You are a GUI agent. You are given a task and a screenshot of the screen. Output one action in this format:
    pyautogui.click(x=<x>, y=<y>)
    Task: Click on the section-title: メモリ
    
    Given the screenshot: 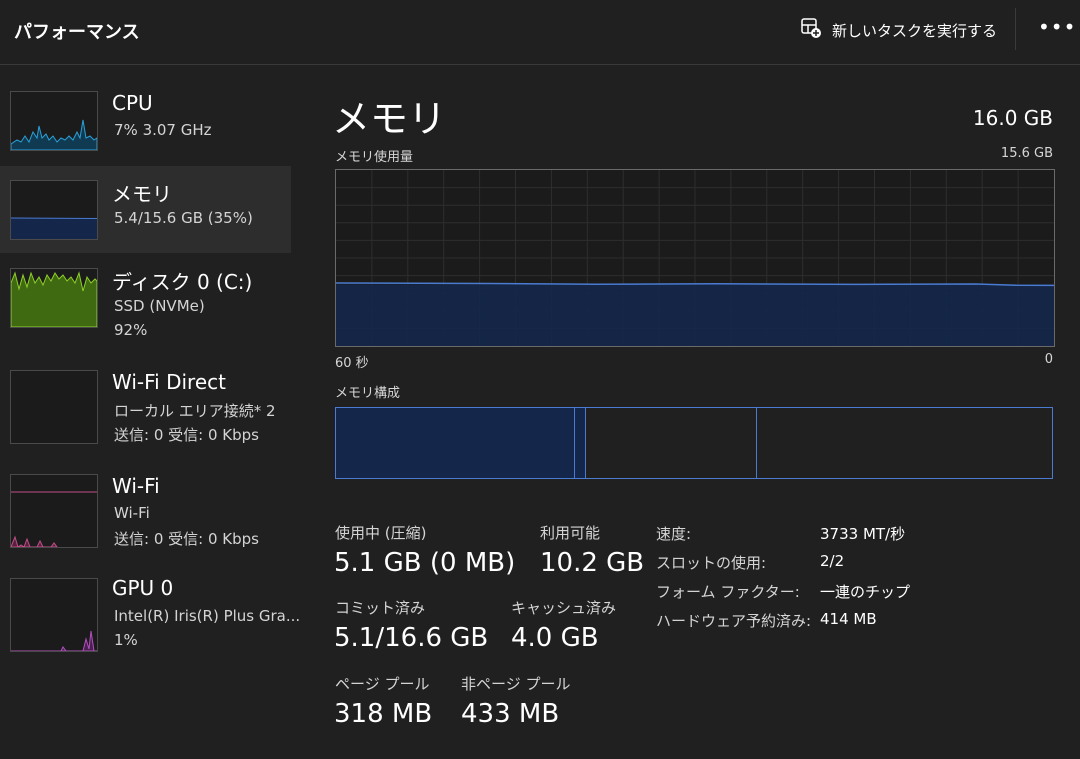 What is the action you would take?
    pyautogui.click(x=389, y=119)
    